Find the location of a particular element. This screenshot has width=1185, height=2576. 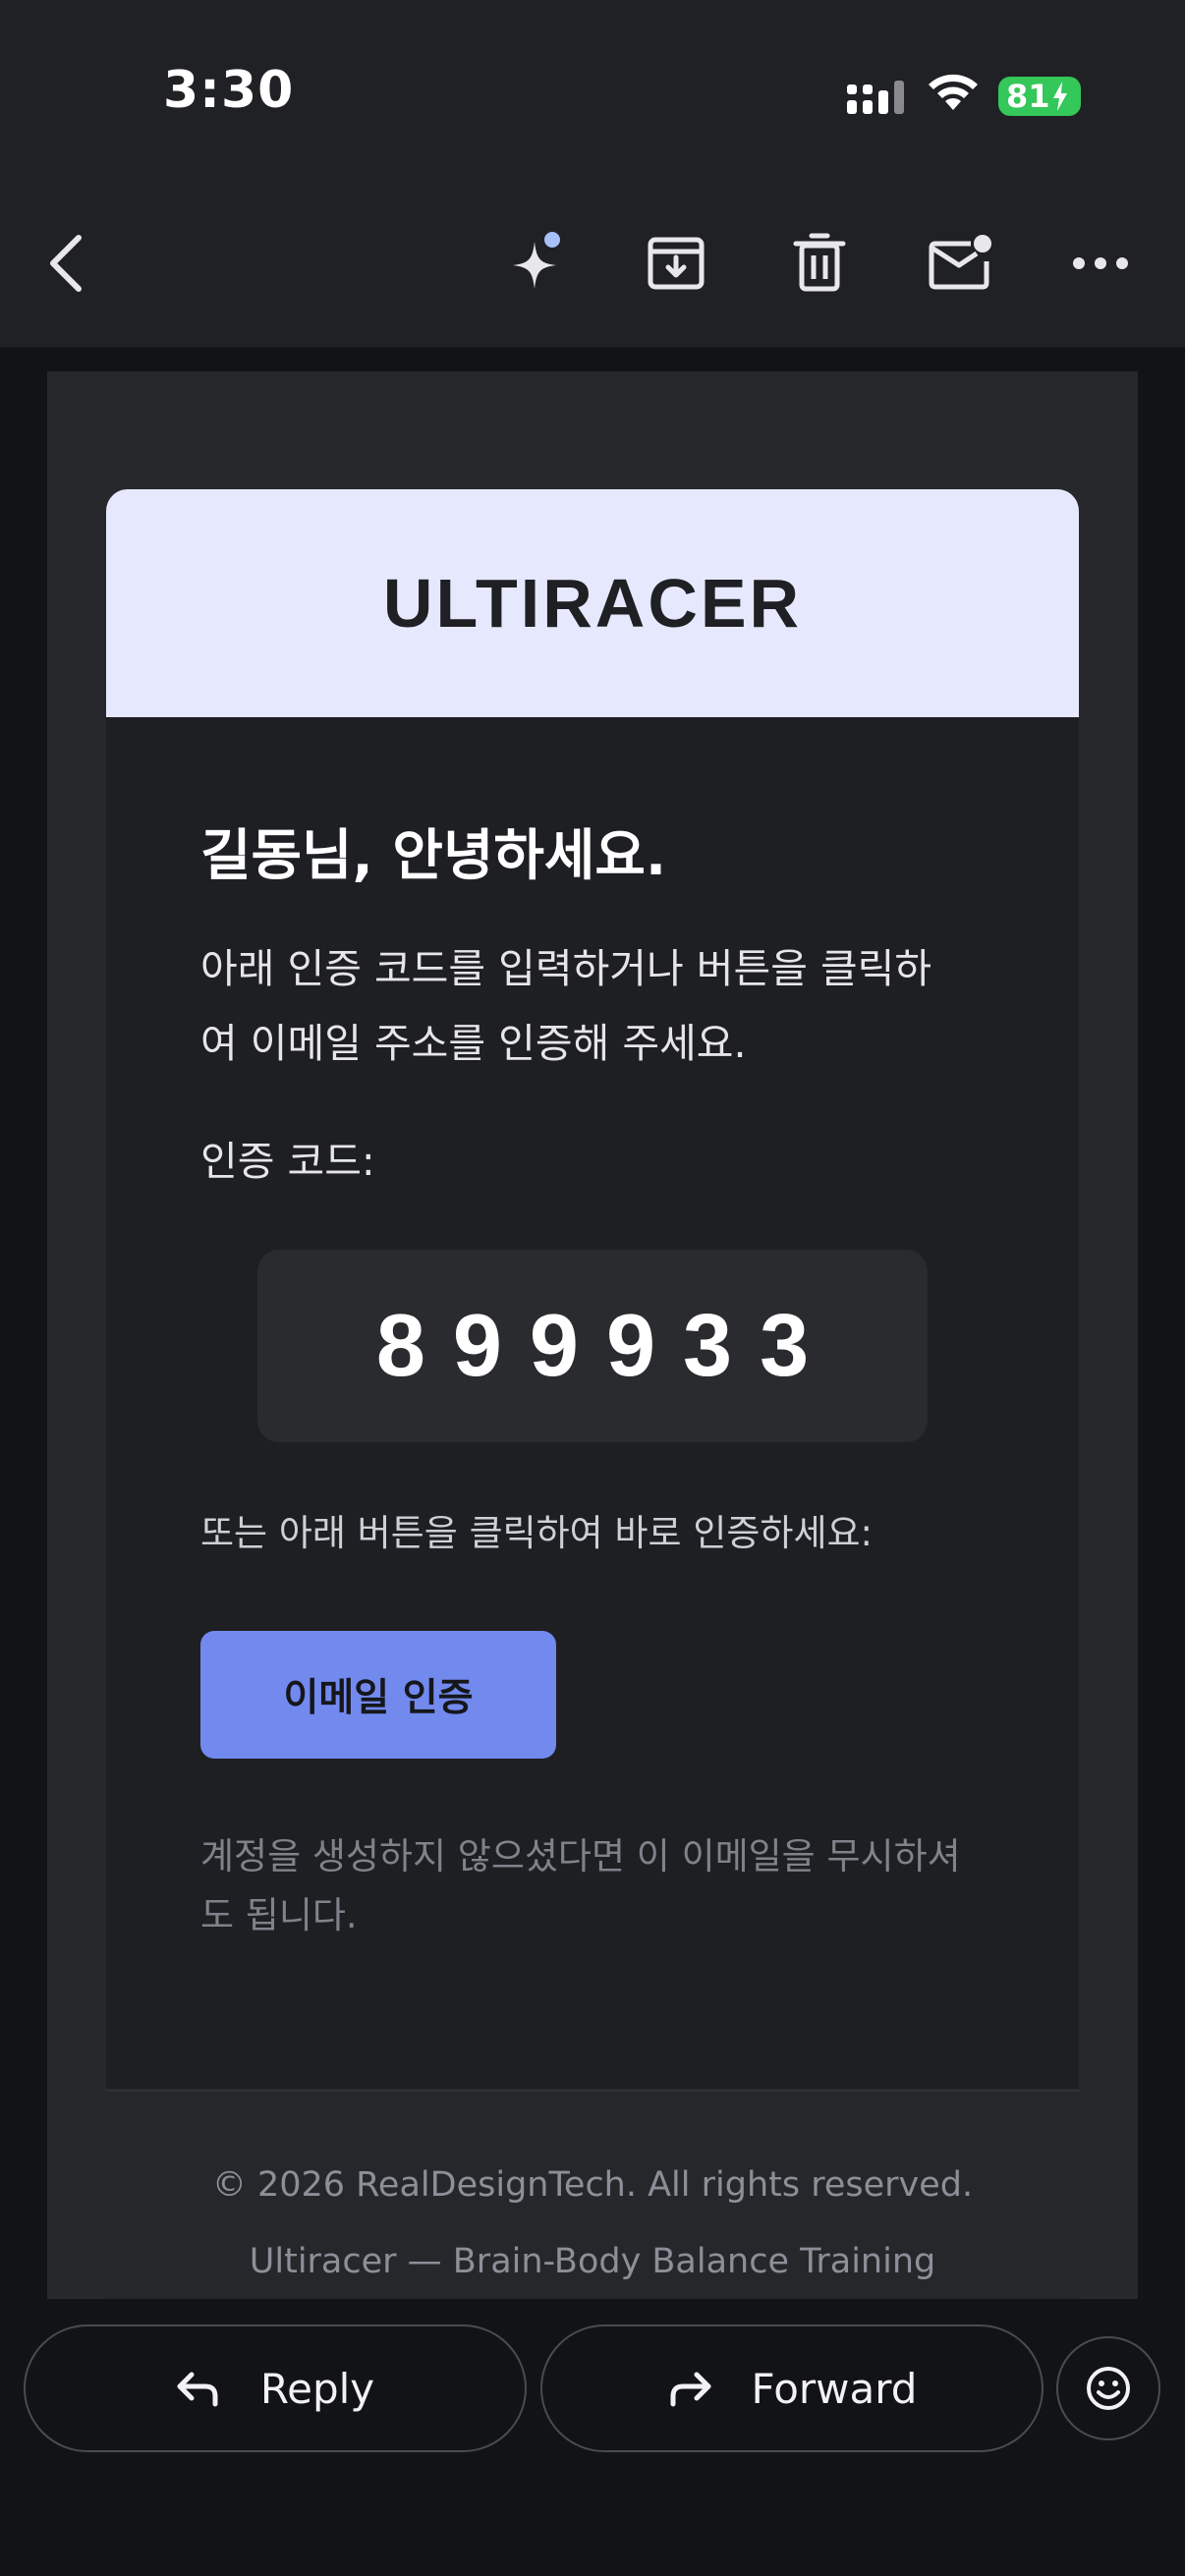

more-options-button is located at coordinates (1100, 263).